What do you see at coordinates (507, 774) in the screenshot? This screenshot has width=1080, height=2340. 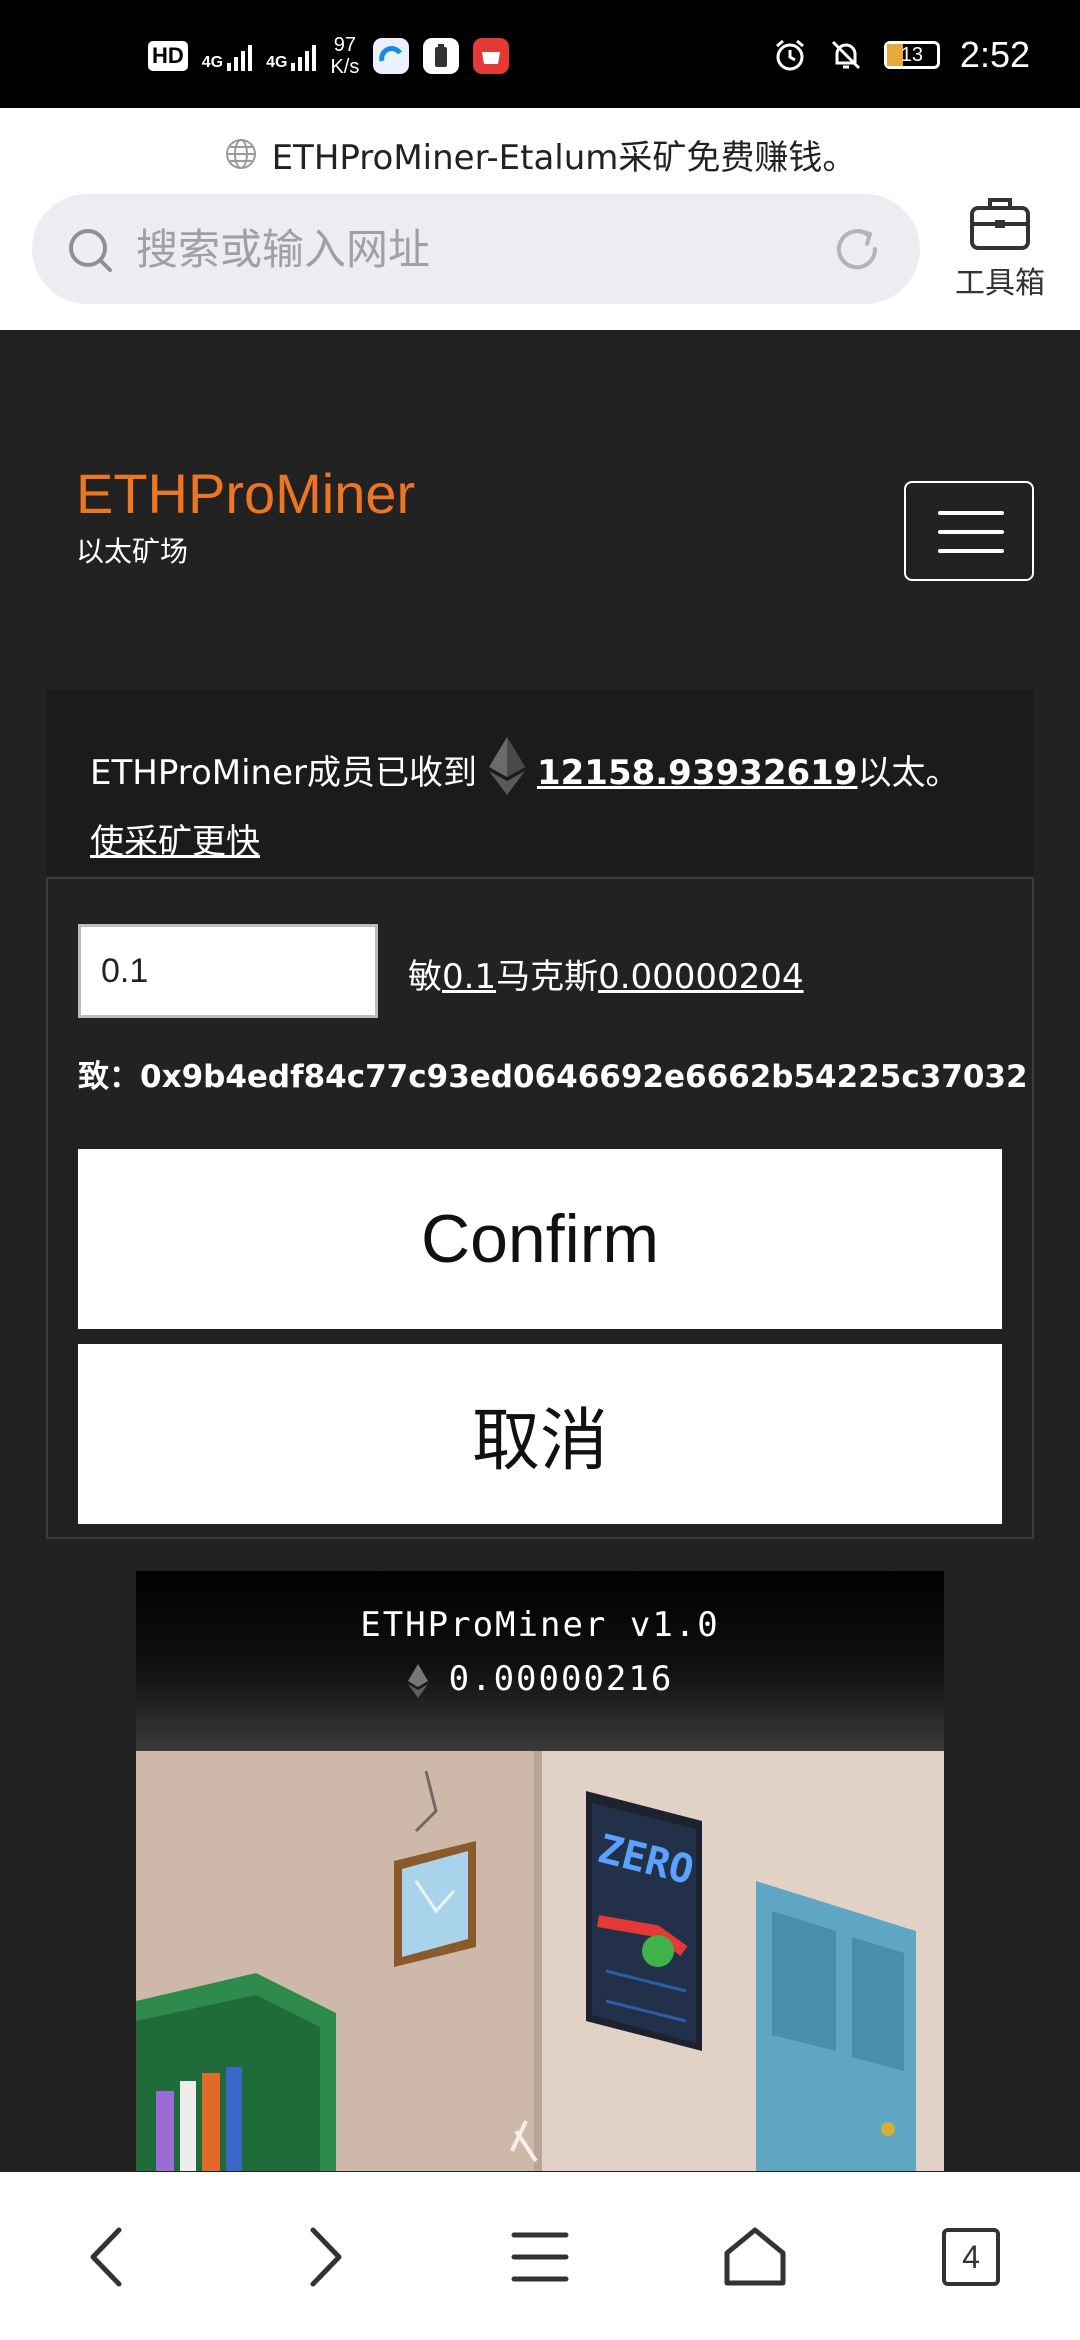 I see `ethereum-icon` at bounding box center [507, 774].